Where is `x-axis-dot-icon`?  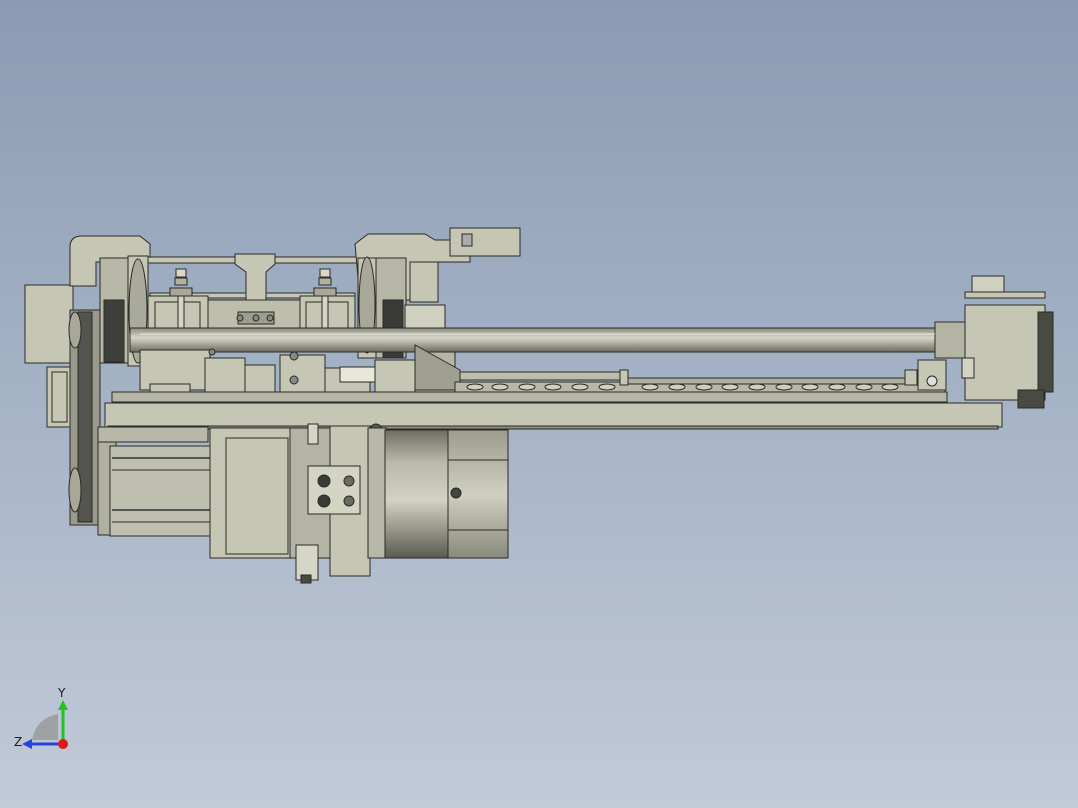
x-axis-dot-icon is located at coordinates (63, 744).